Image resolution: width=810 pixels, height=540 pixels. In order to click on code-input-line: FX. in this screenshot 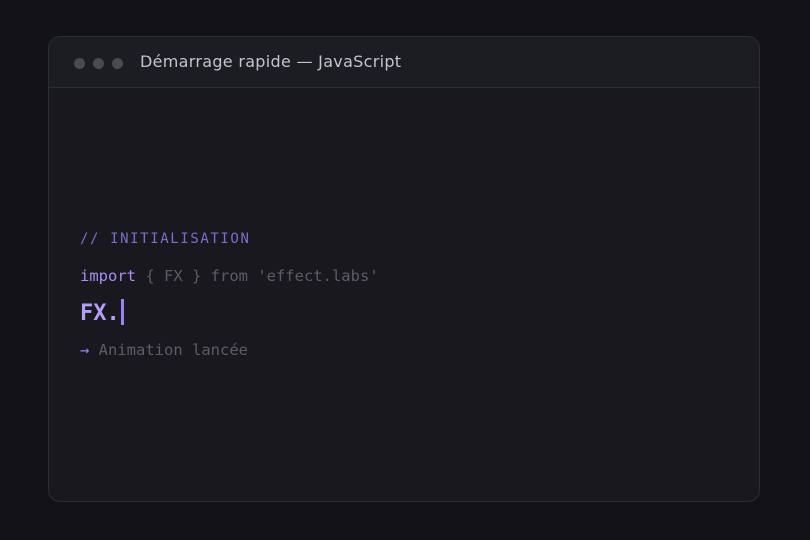, I will do `click(102, 314)`.